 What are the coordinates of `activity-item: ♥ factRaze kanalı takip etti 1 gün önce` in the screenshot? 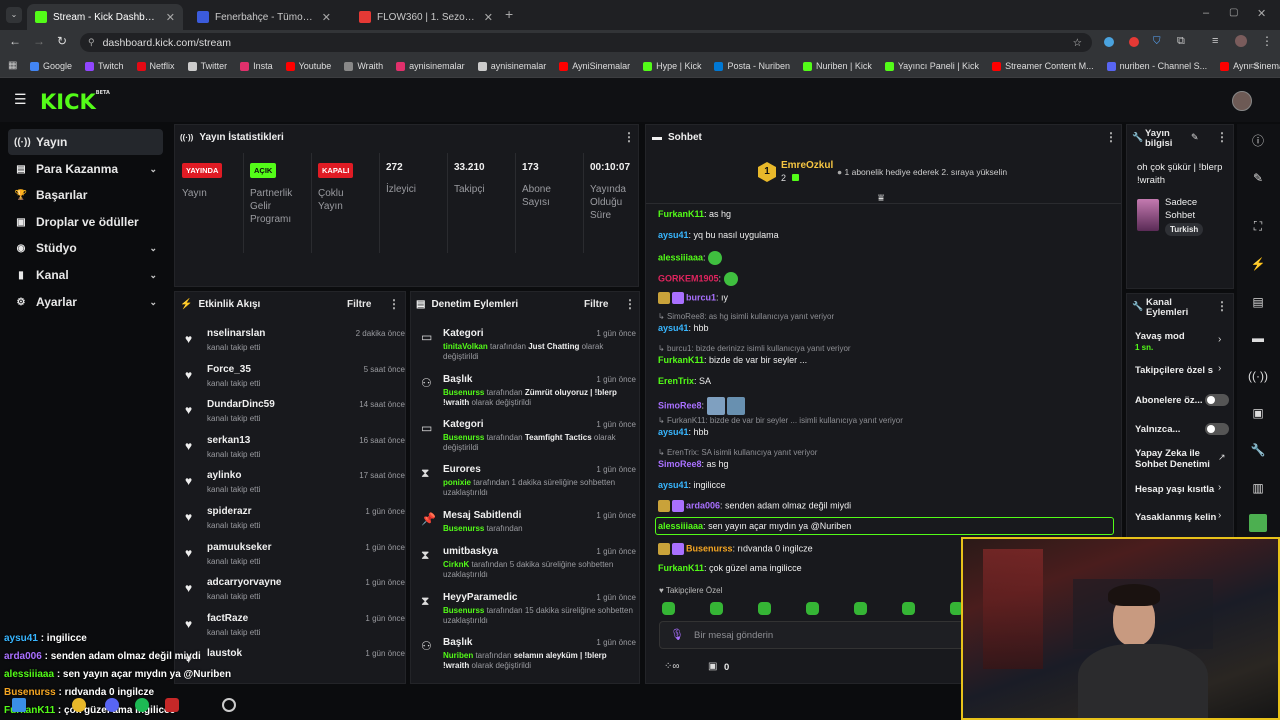 It's located at (295, 630).